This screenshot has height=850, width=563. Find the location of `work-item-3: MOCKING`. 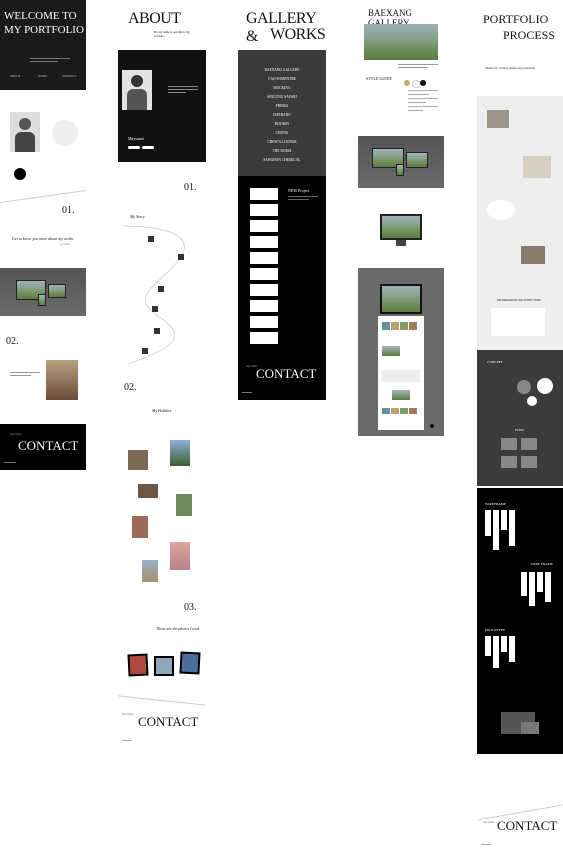

work-item-3: MOCKING is located at coordinates (282, 88).